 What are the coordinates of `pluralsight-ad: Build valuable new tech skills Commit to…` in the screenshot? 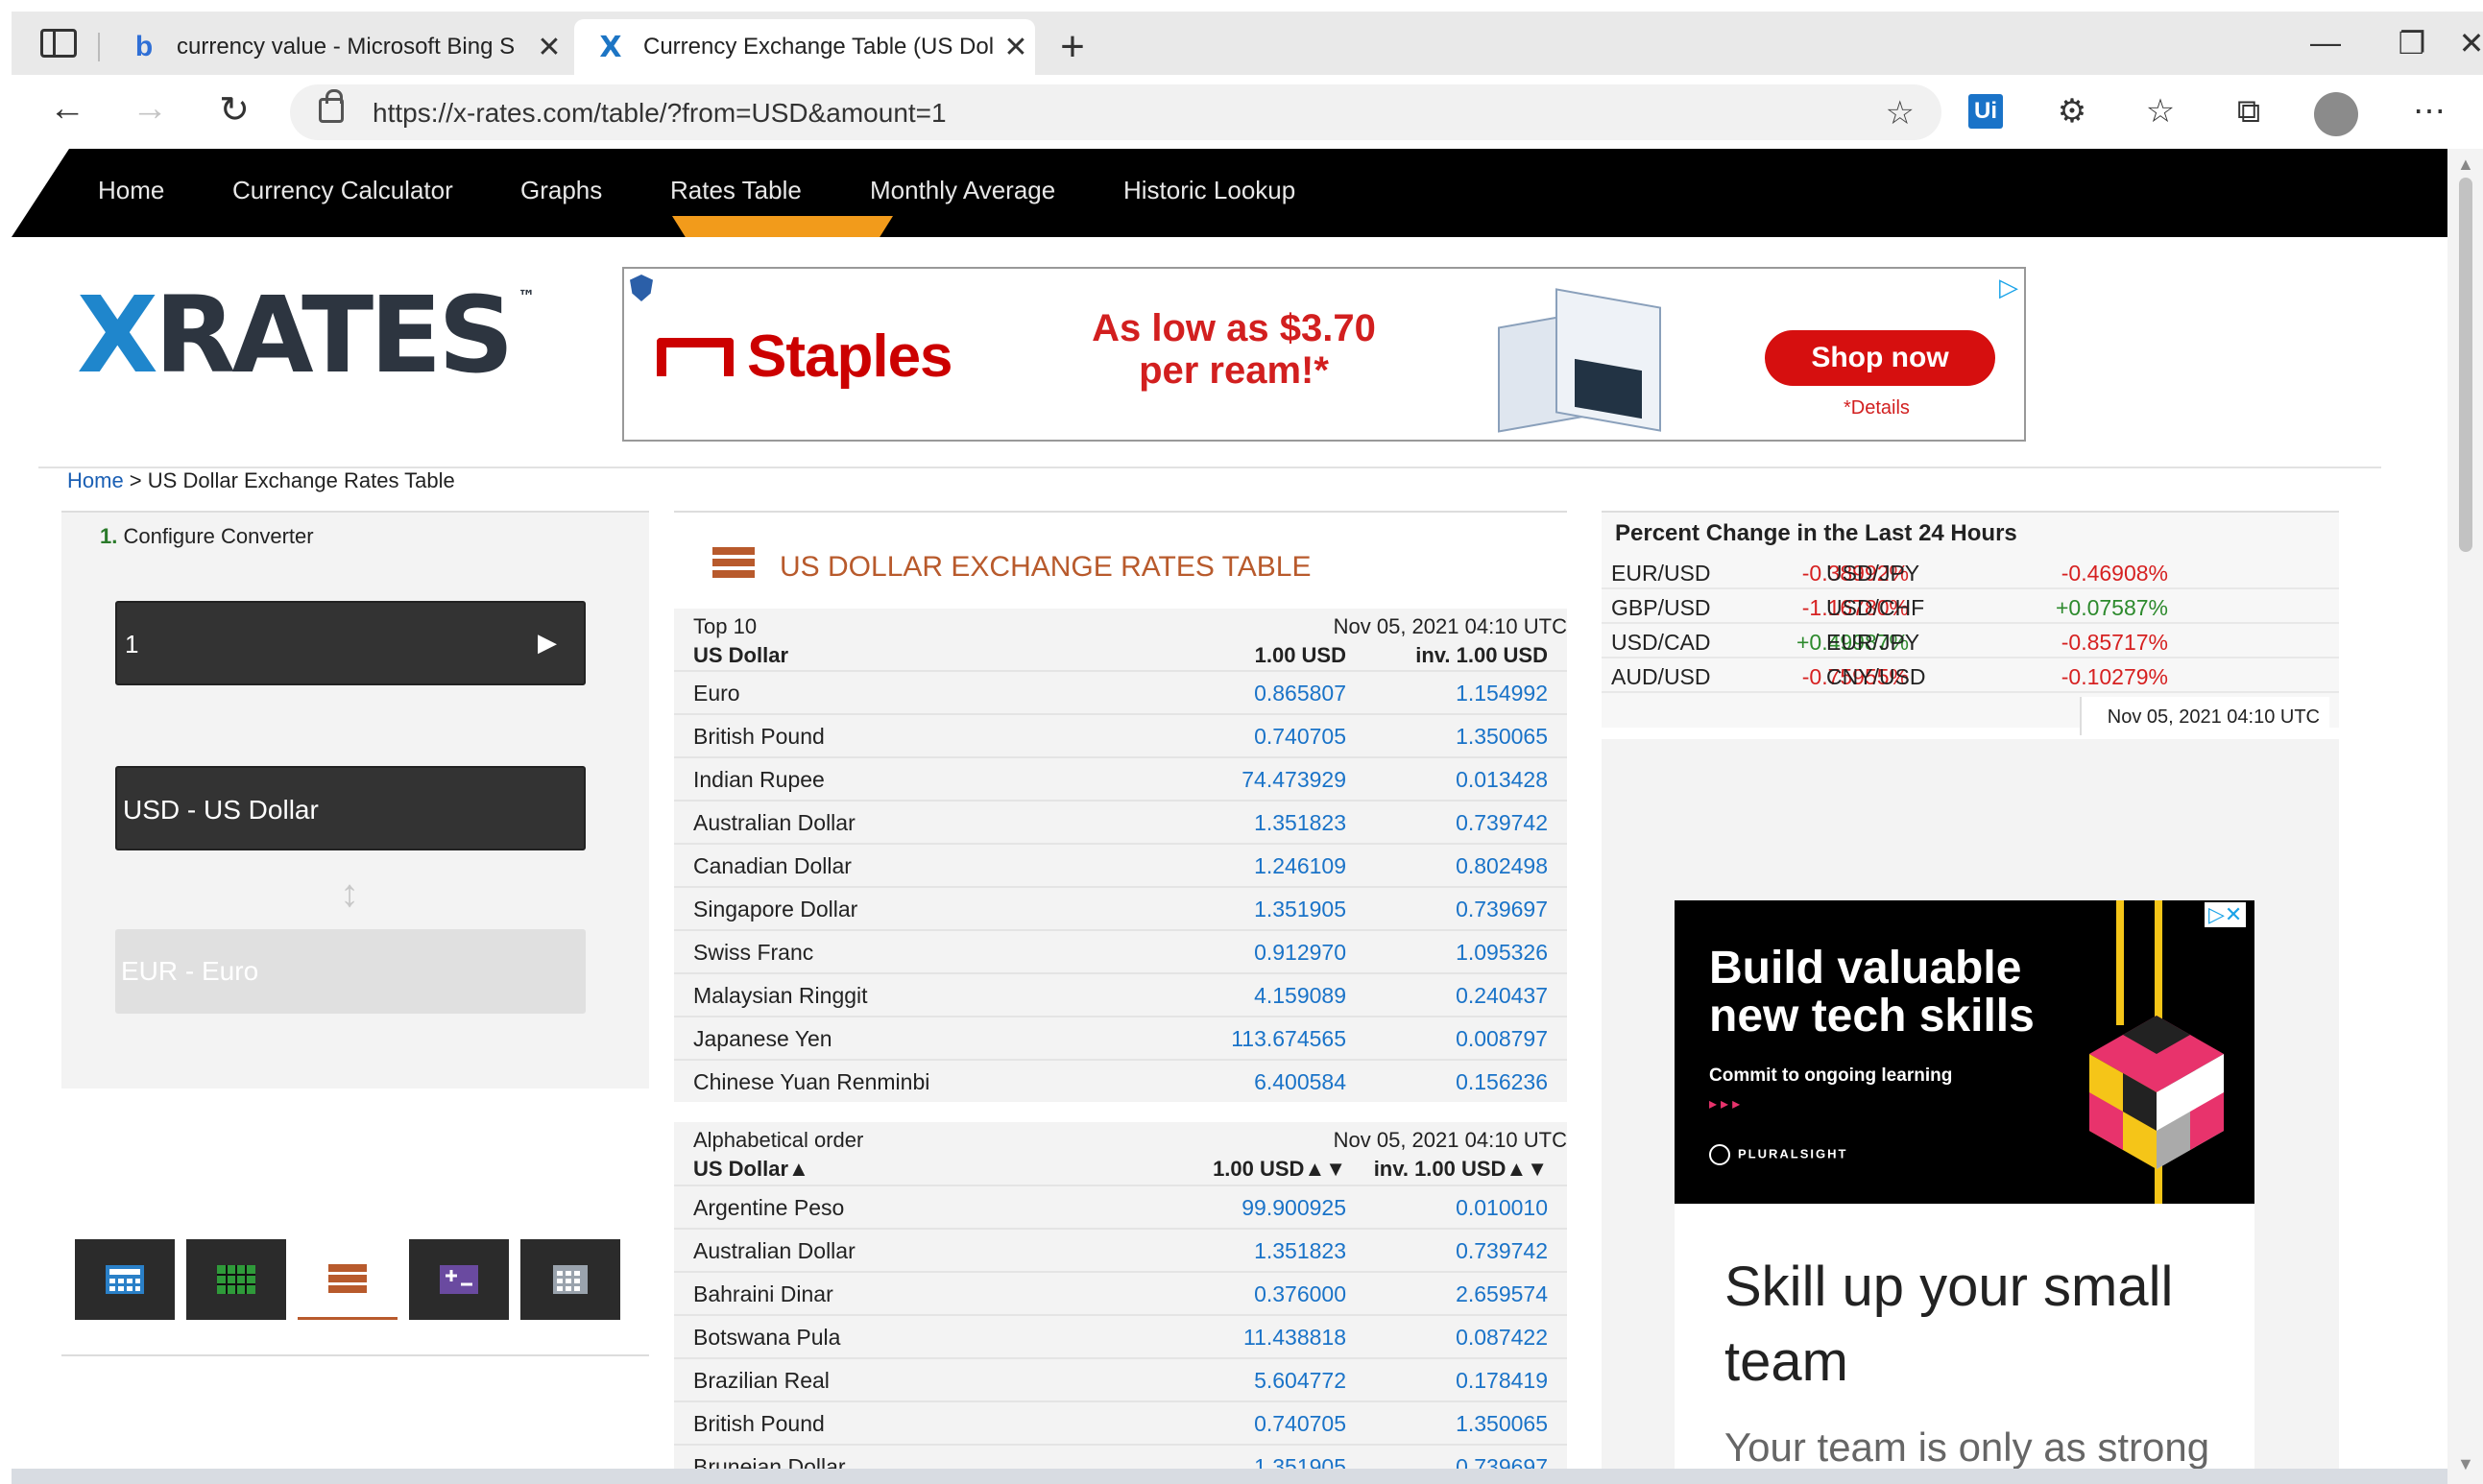 It's located at (1965, 1052).